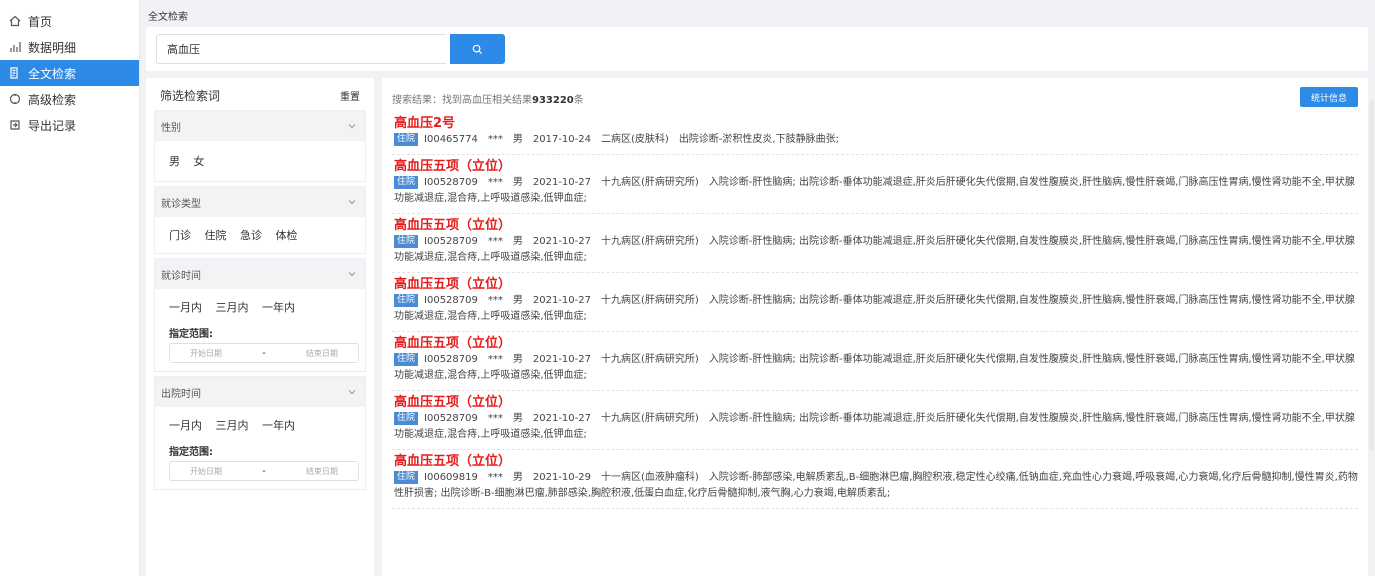  What do you see at coordinates (15, 99) in the screenshot?
I see `advanced-search-icon` at bounding box center [15, 99].